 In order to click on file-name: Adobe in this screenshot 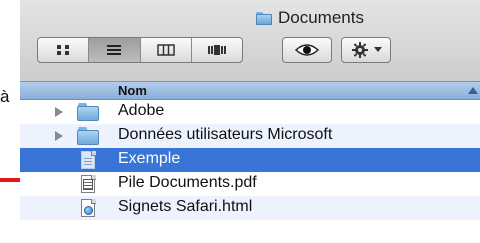, I will do `click(141, 110)`.